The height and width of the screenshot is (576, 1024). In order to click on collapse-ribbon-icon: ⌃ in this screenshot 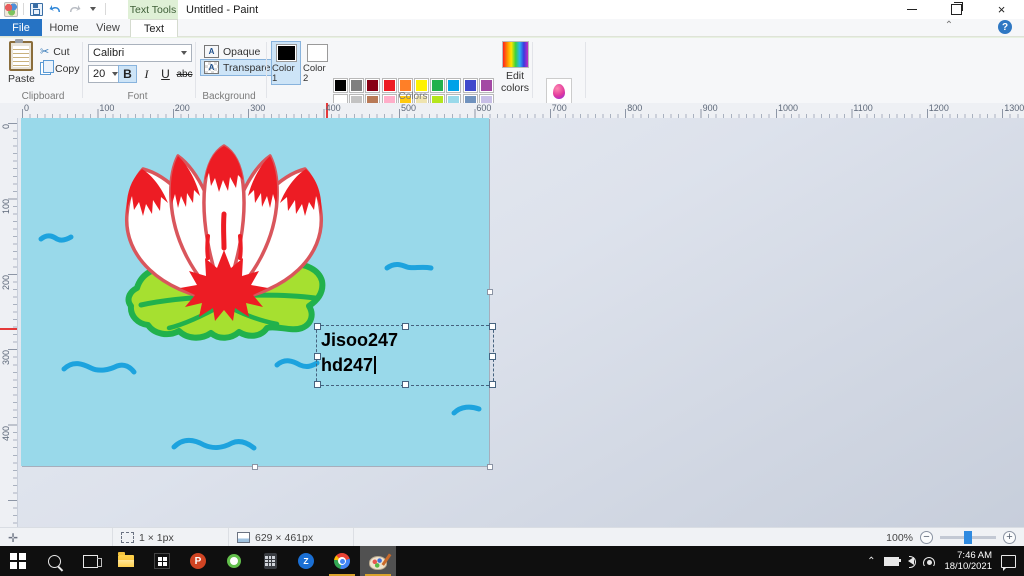, I will do `click(949, 27)`.